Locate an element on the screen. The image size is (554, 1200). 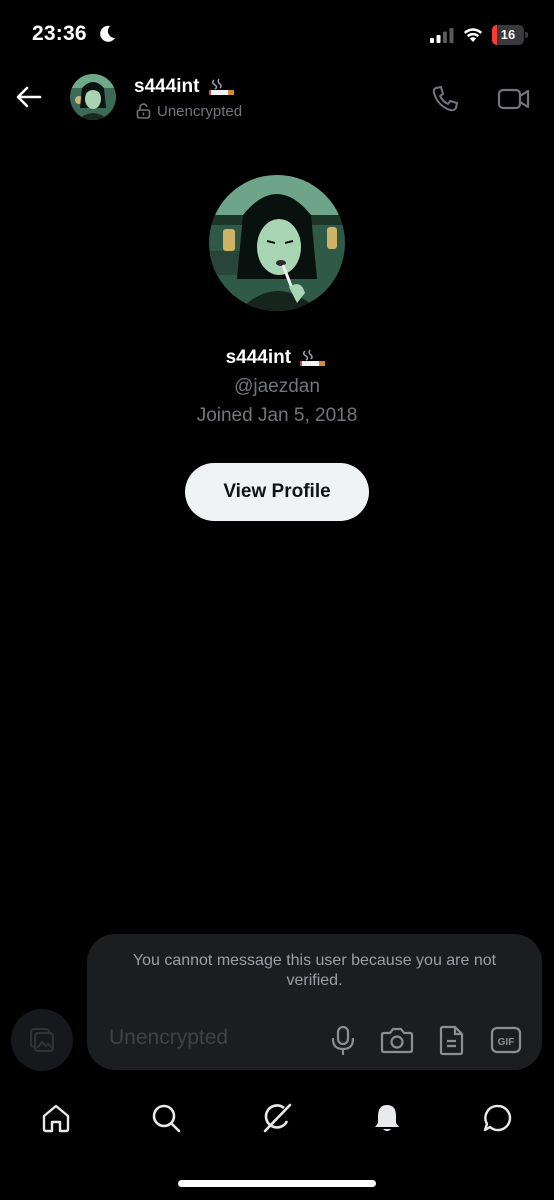
video-camera-icon is located at coordinates (514, 99).